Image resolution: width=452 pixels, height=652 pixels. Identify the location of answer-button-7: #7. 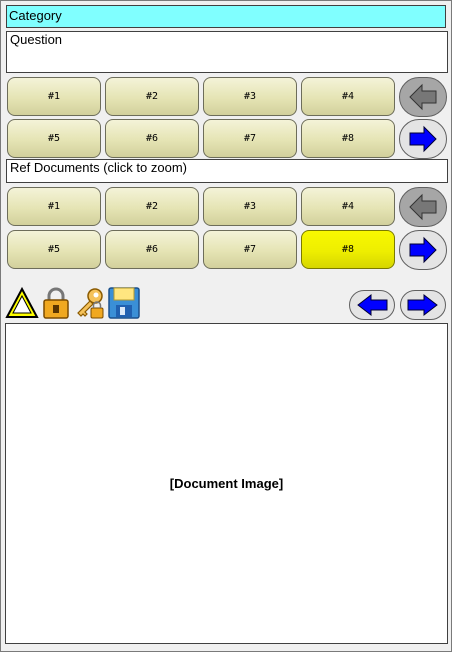
(250, 138).